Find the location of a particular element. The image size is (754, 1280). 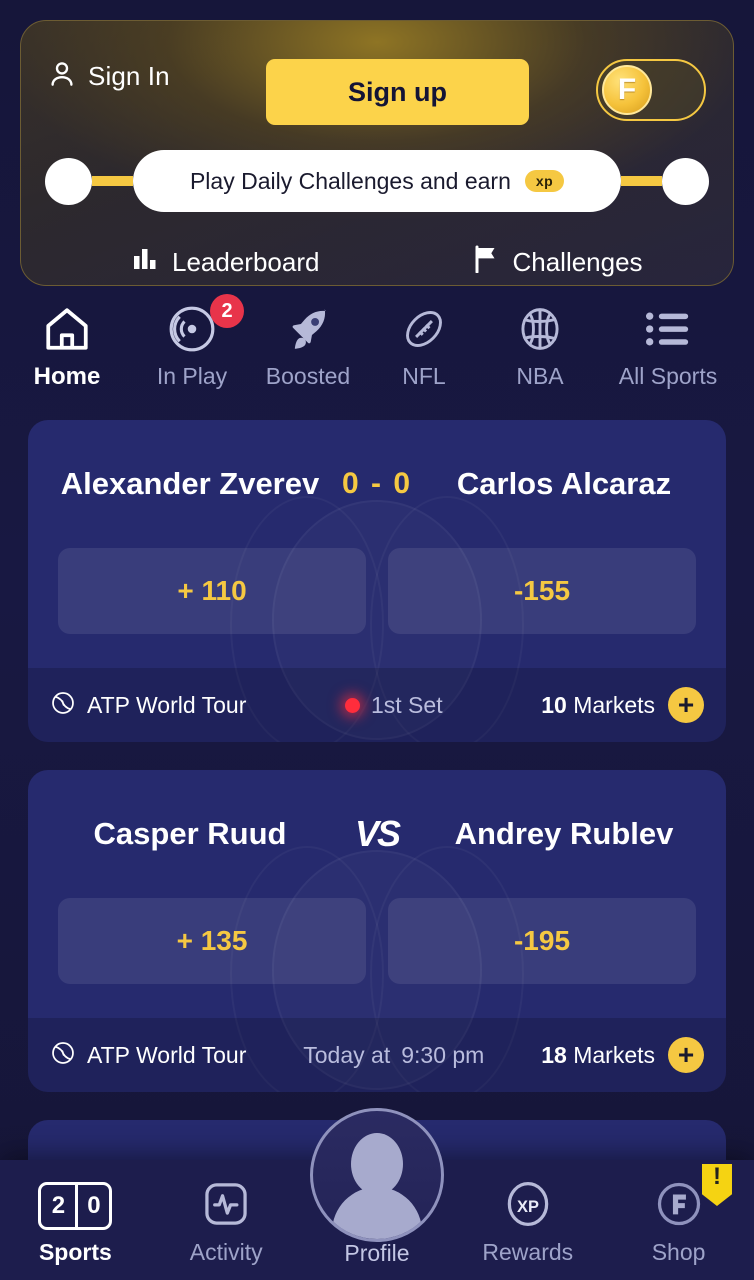

match-status: Today at 9:30 pm is located at coordinates (393, 1055).